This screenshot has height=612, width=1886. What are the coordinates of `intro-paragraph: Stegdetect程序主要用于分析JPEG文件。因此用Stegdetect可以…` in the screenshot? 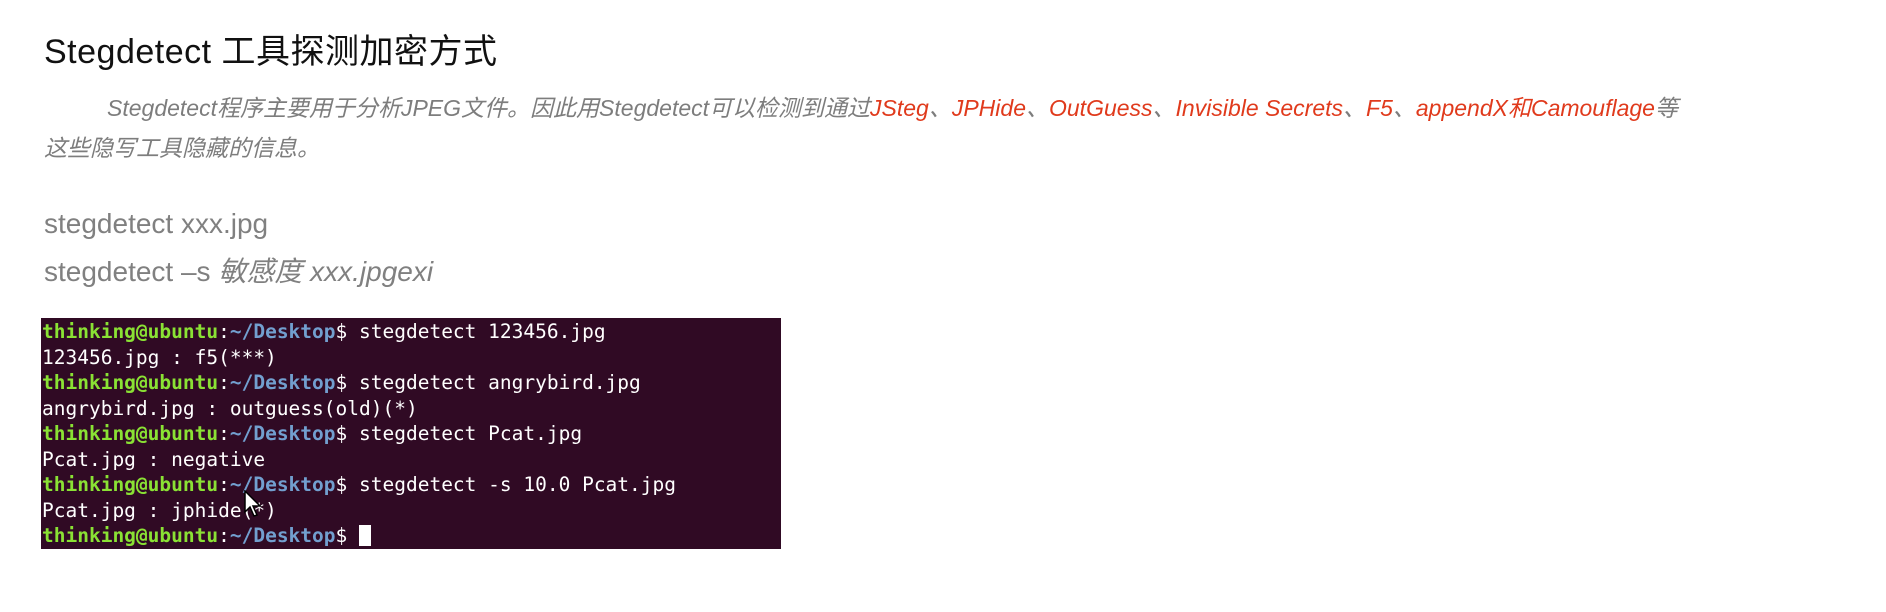 It's located at (962, 128).